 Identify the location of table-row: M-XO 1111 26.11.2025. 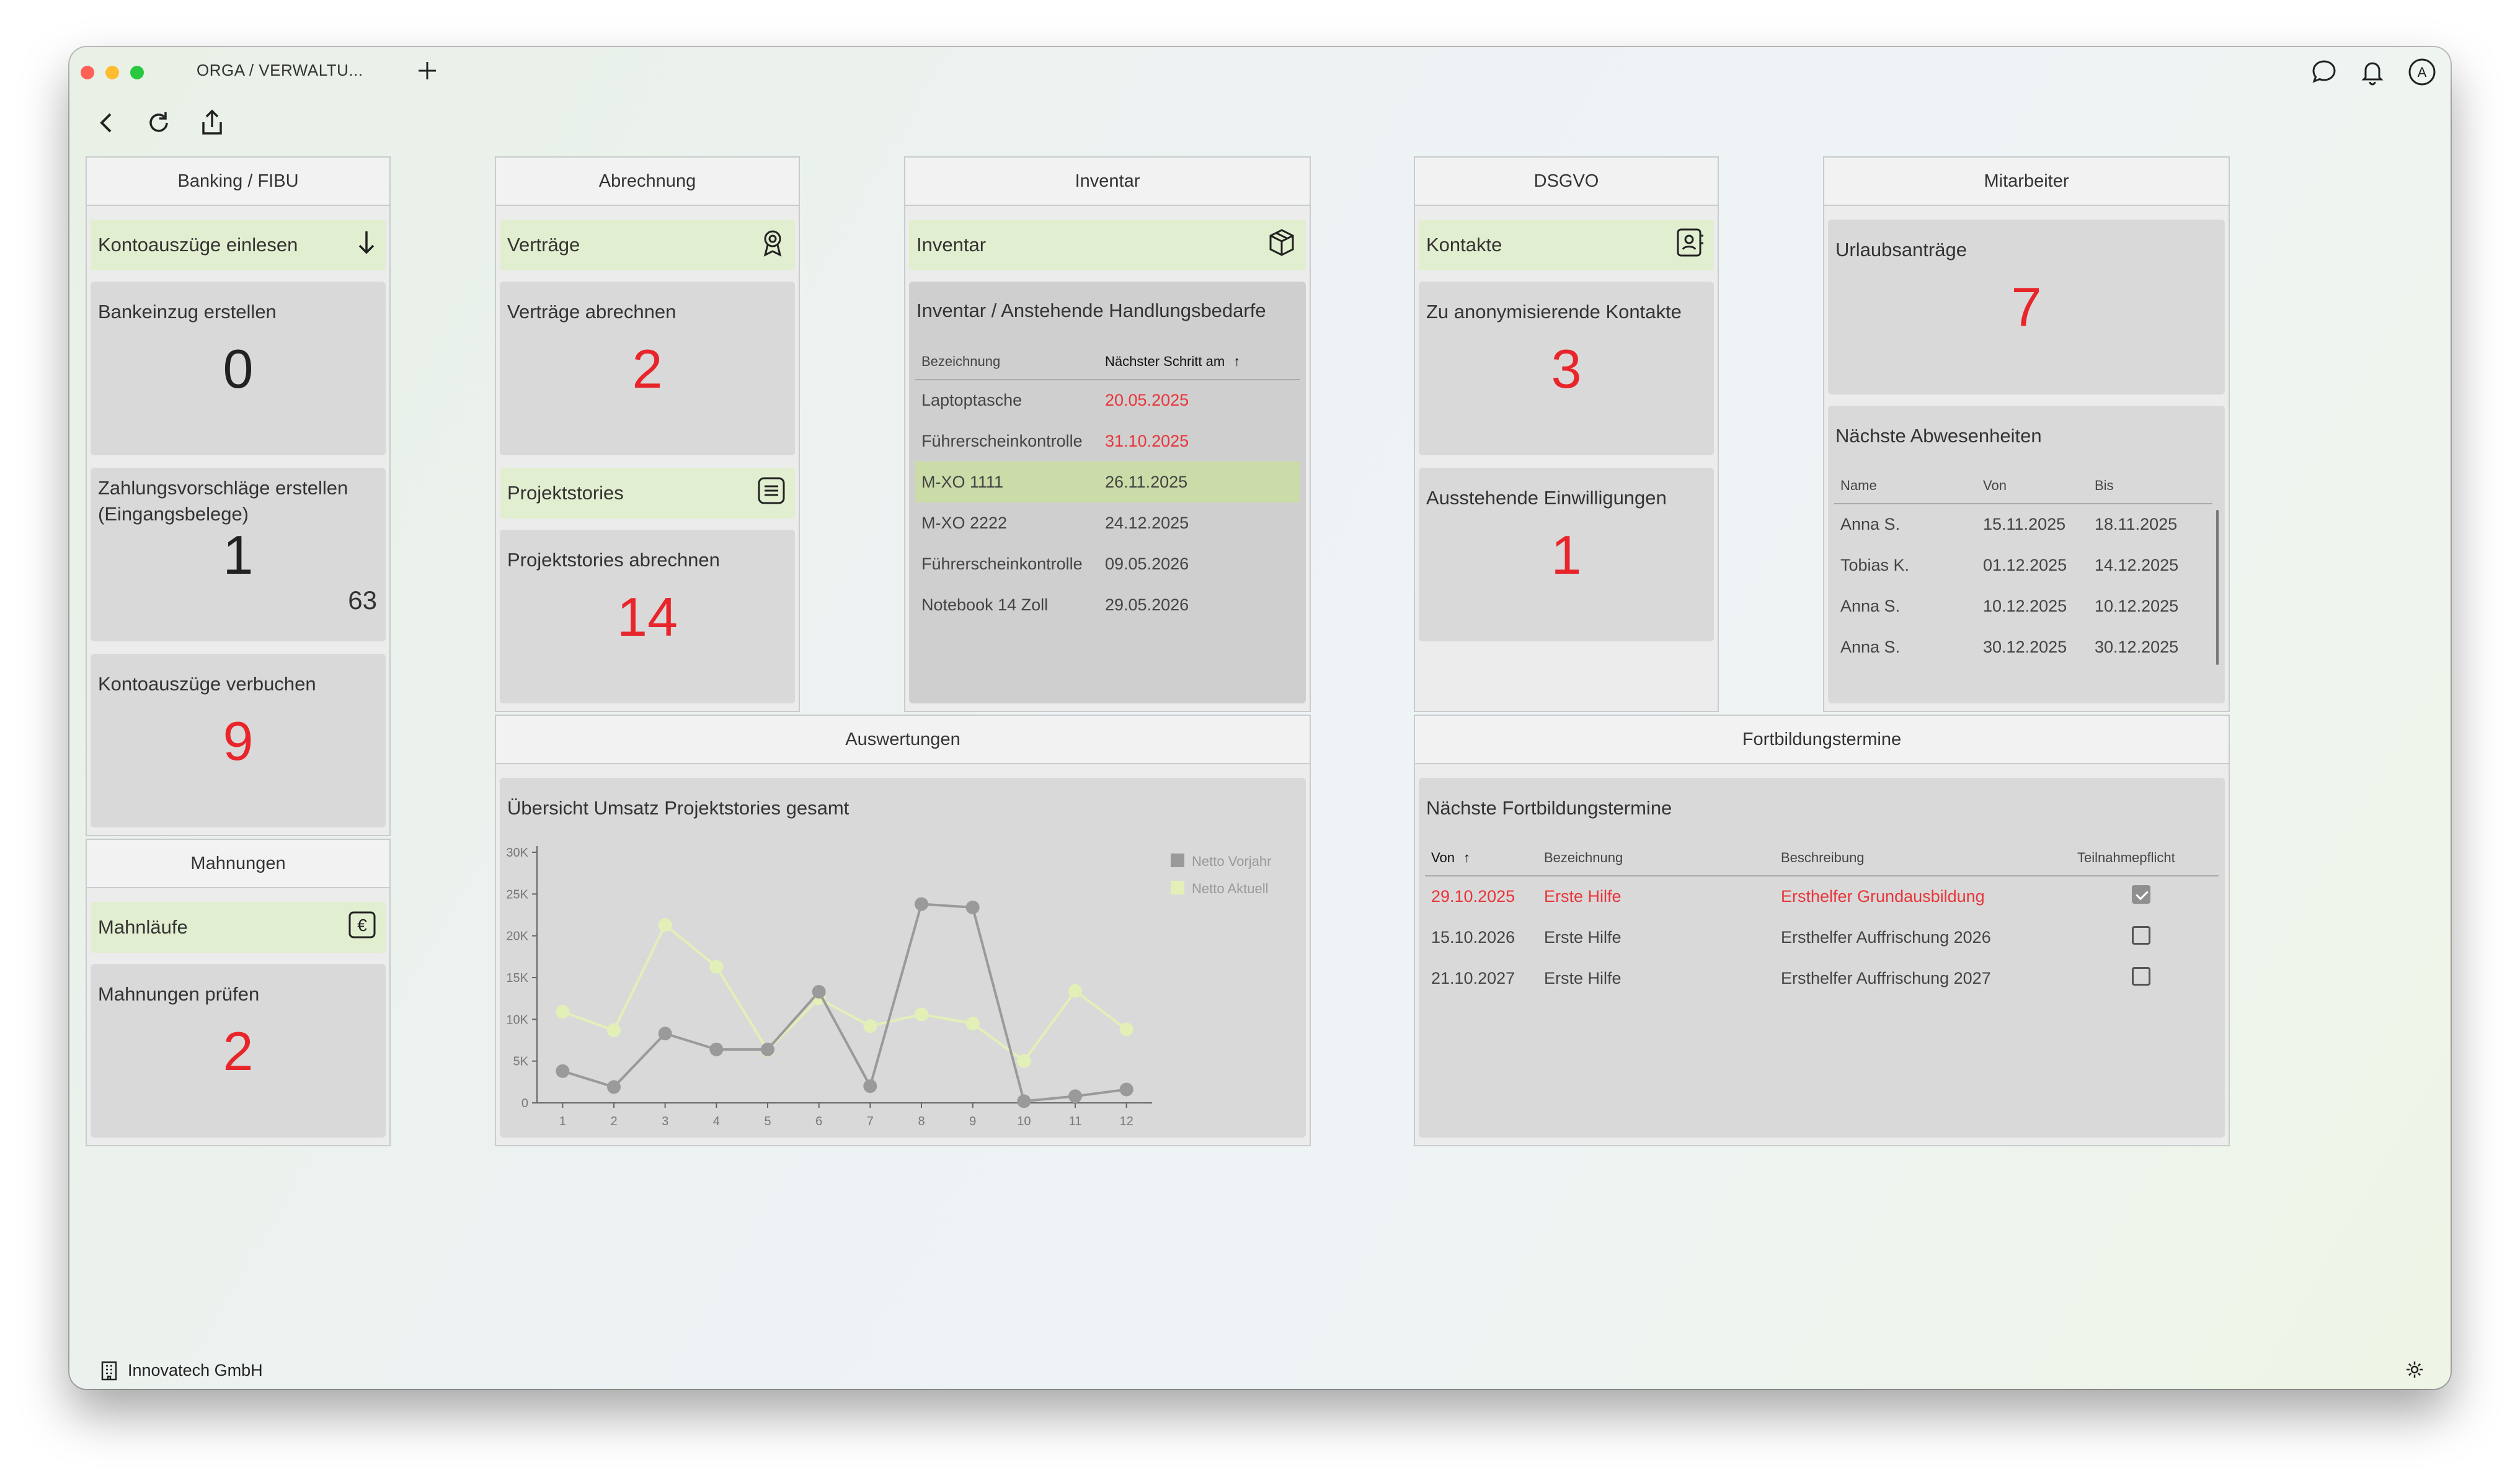
(1107, 482).